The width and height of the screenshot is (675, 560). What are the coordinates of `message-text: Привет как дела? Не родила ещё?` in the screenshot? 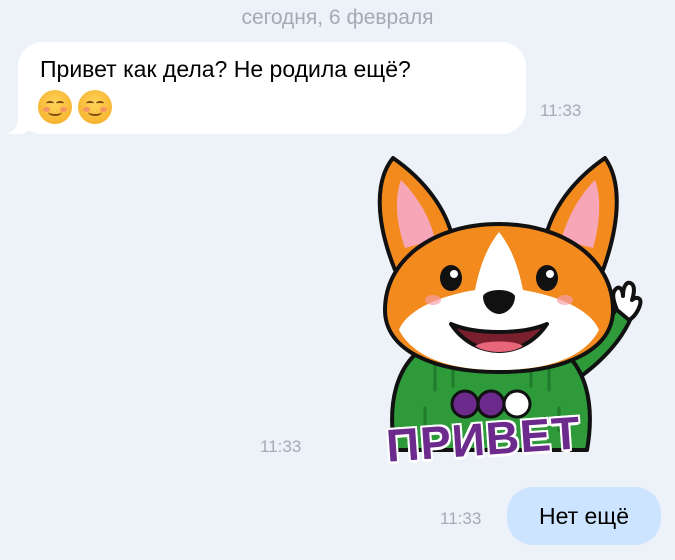 It's located at (225, 69).